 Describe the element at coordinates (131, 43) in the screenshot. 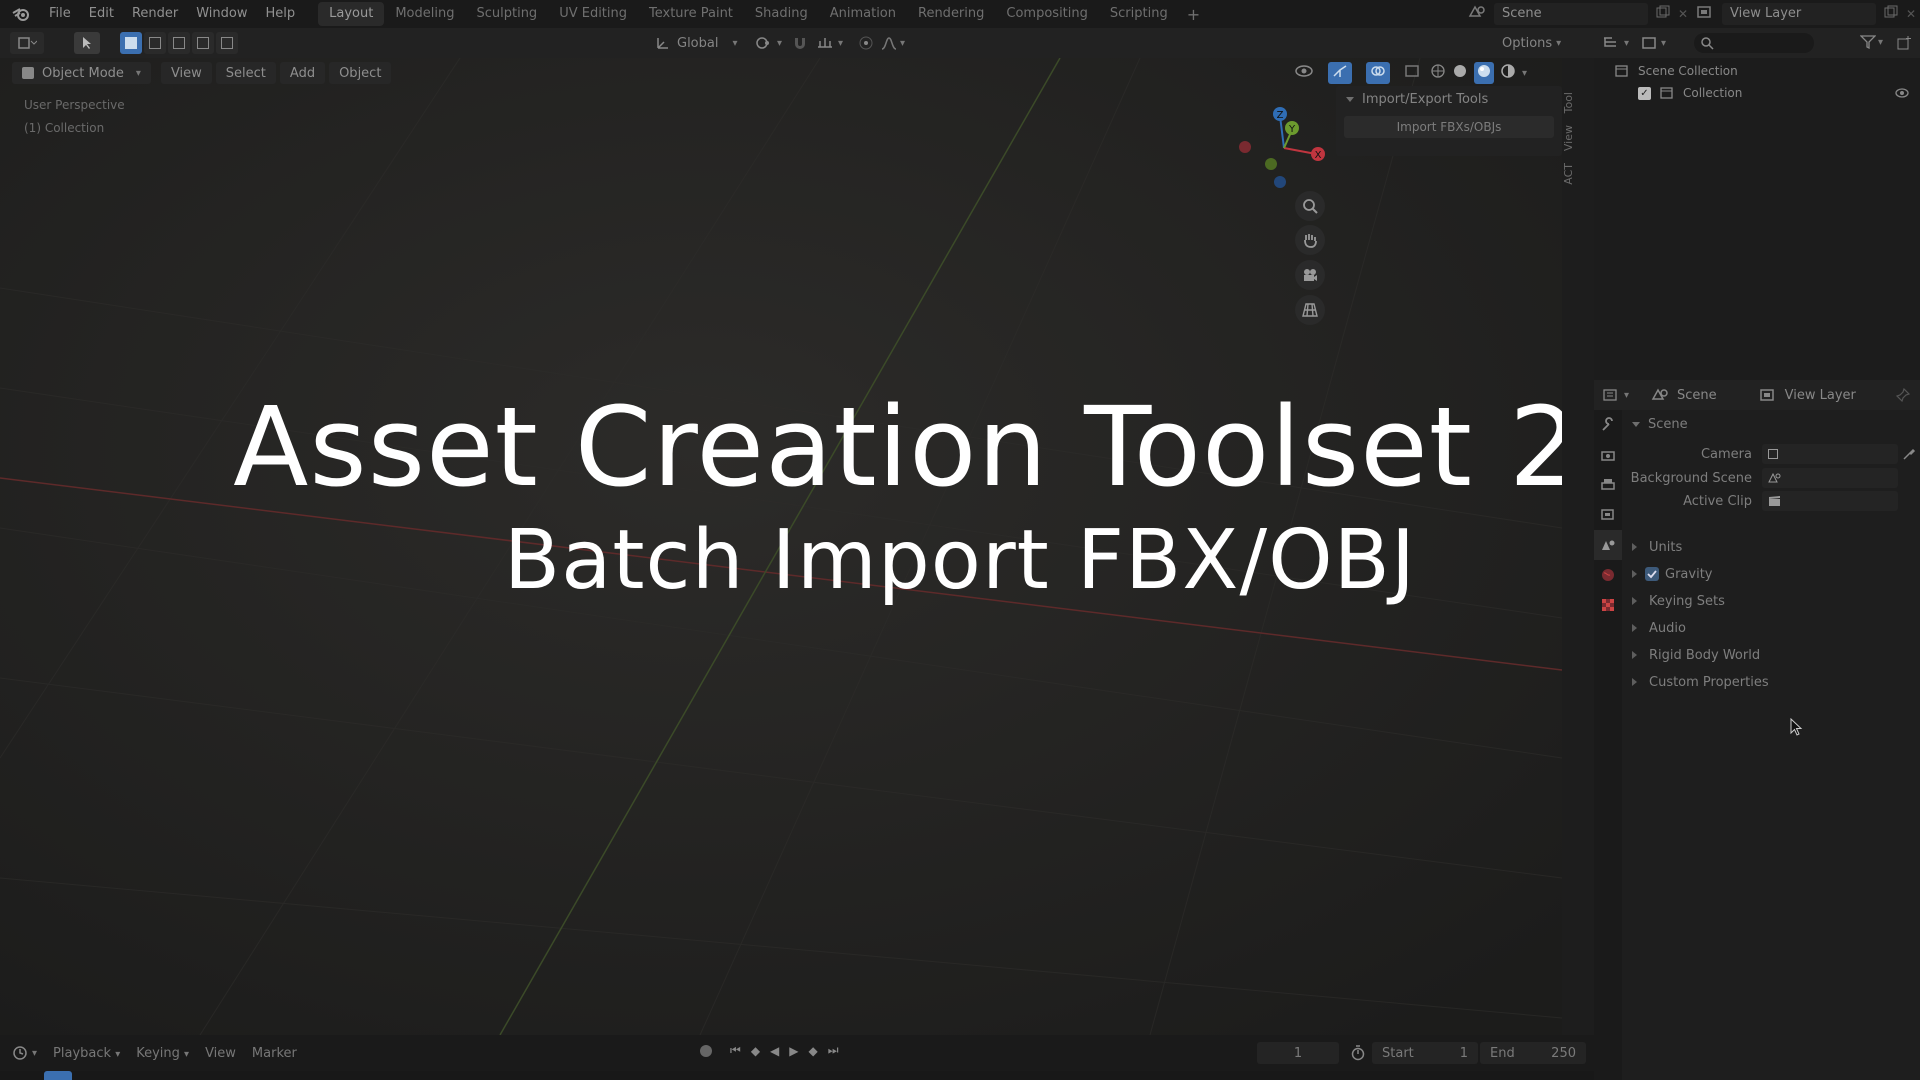

I see `select-new-button` at that location.